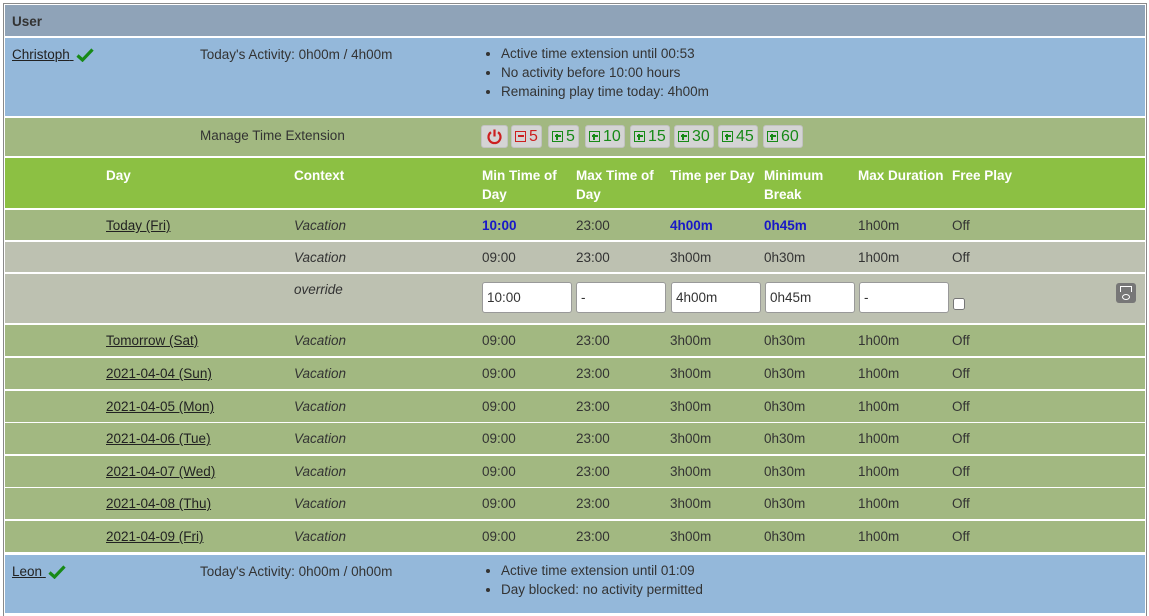 Image resolution: width=1149 pixels, height=616 pixels. Describe the element at coordinates (1126, 293) in the screenshot. I see `save-icon` at that location.